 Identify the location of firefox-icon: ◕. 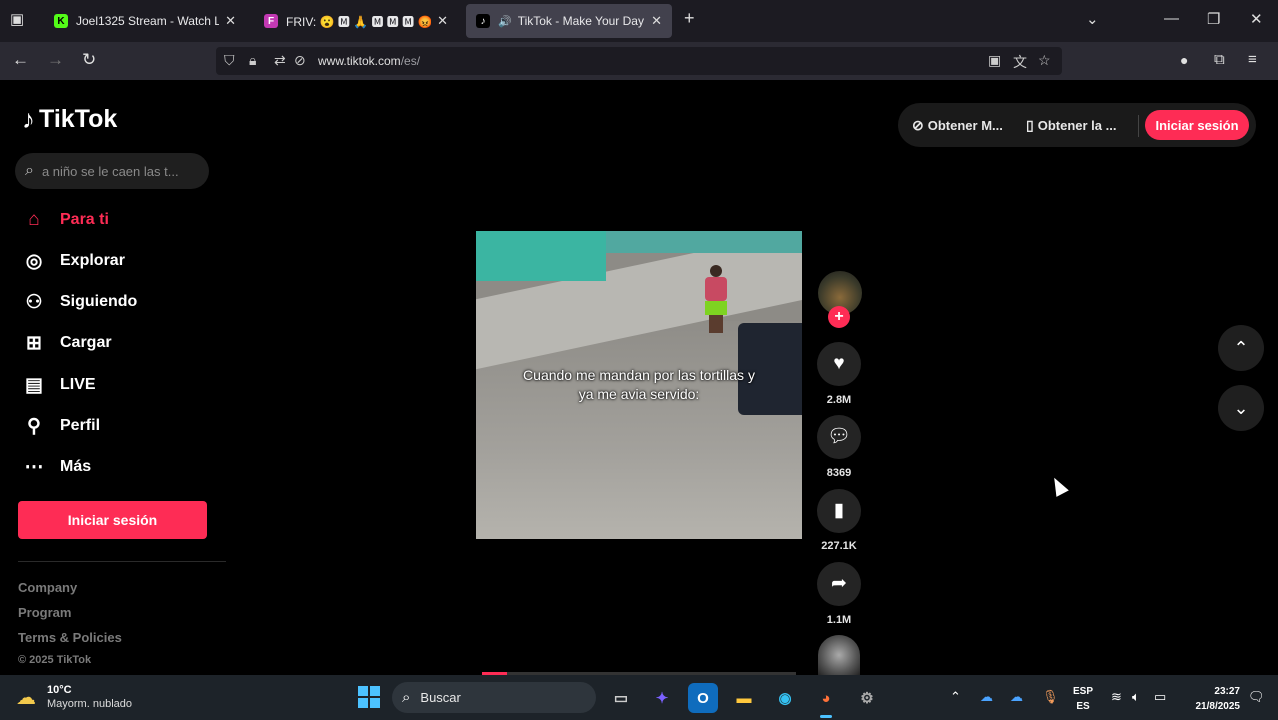
(826, 700).